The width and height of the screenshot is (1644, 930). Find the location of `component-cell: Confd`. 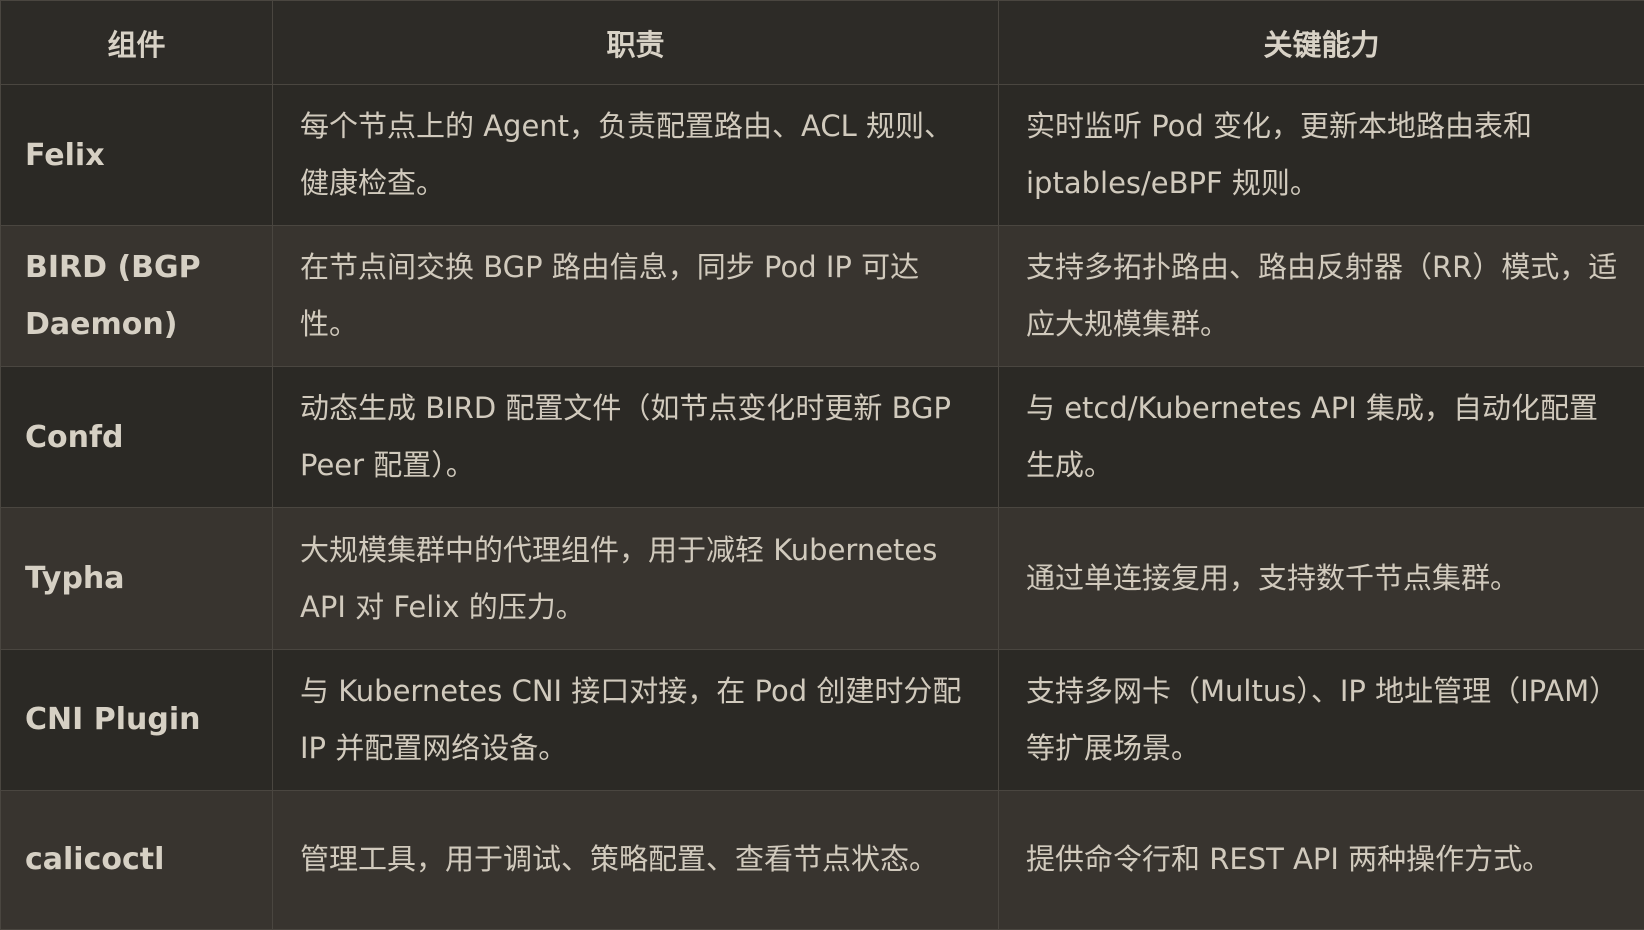

component-cell: Confd is located at coordinates (136, 437).